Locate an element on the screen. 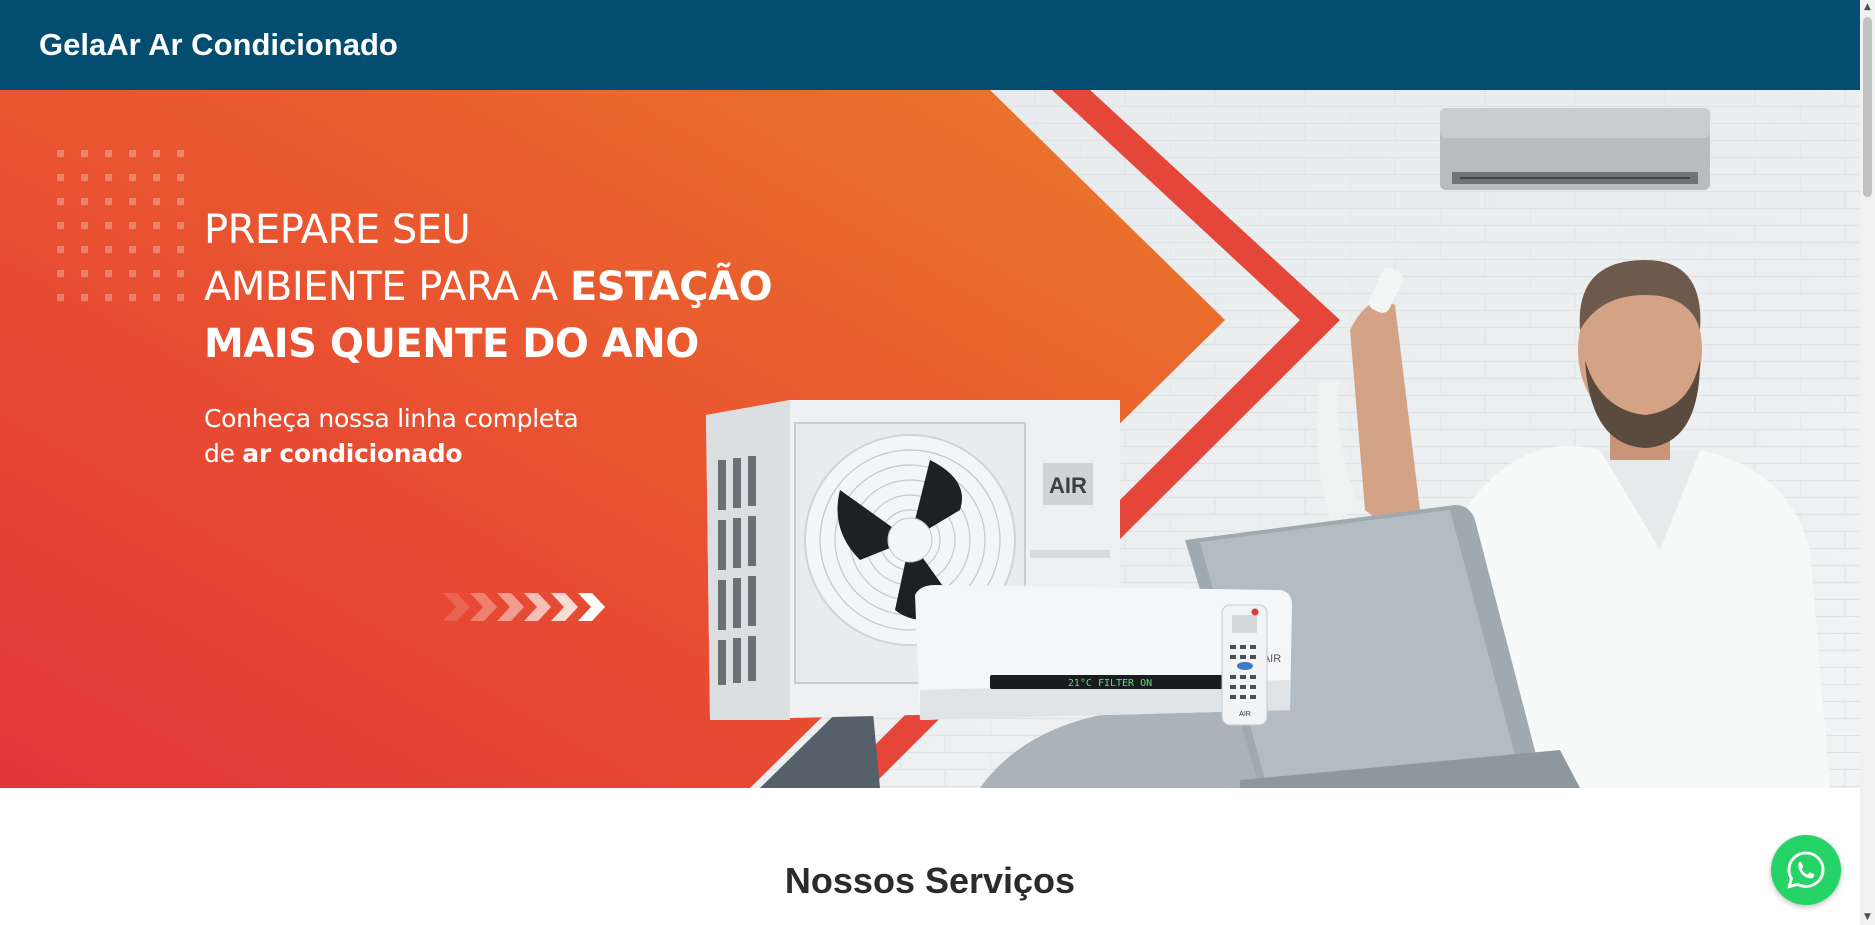  scroll-down-arrow-icon: ▼ is located at coordinates (1867, 917).